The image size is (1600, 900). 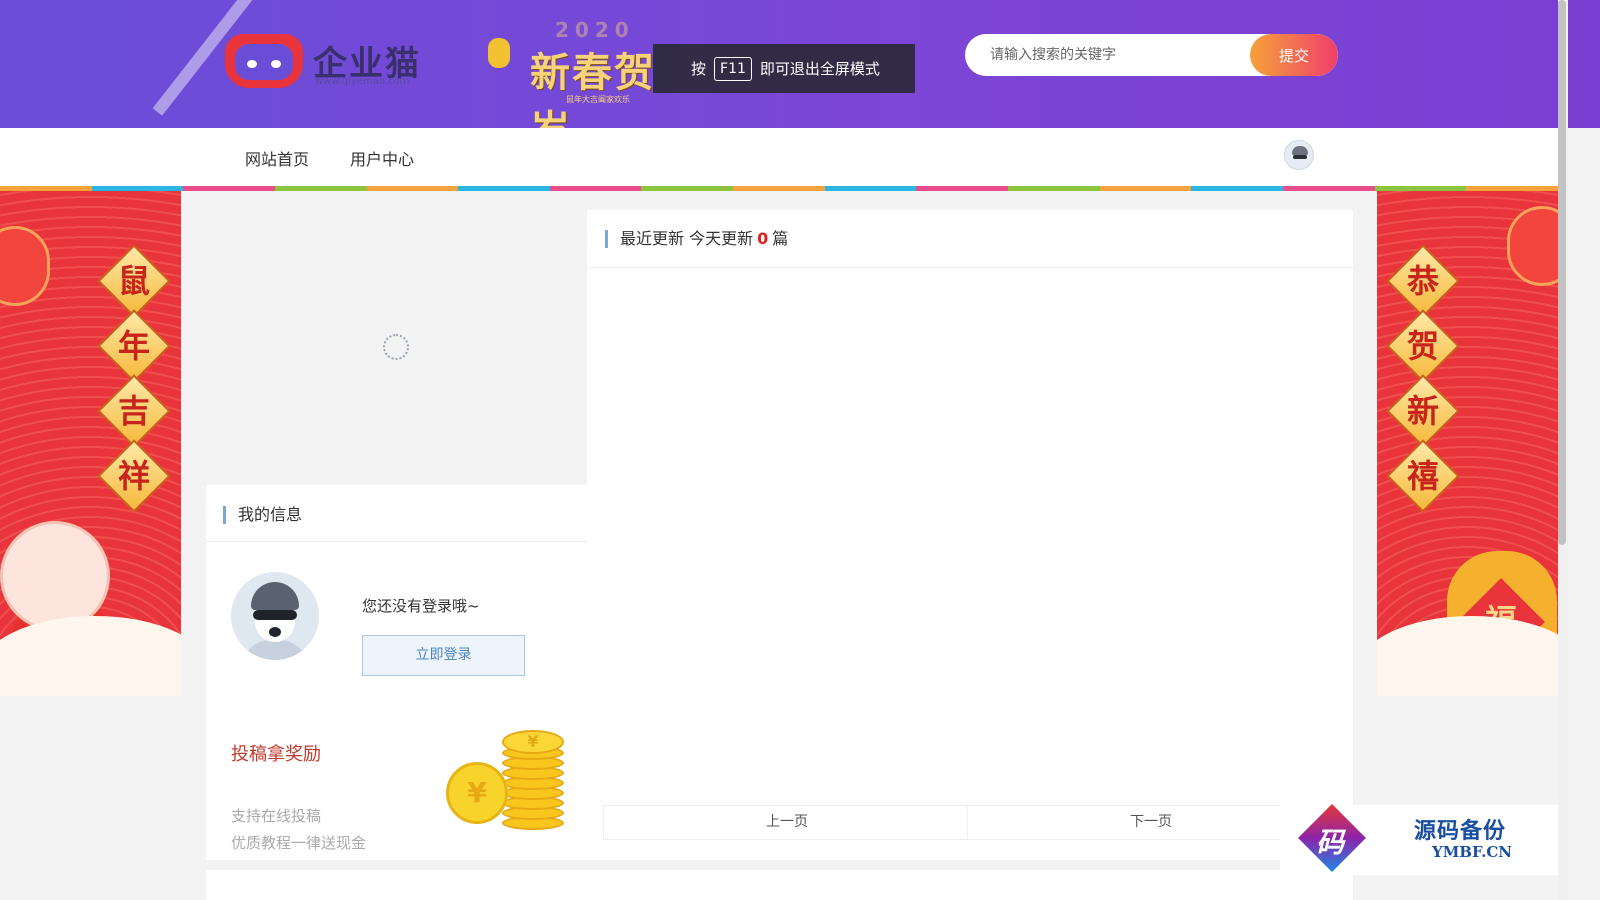 I want to click on page-scrollbar, so click(x=1563, y=450).